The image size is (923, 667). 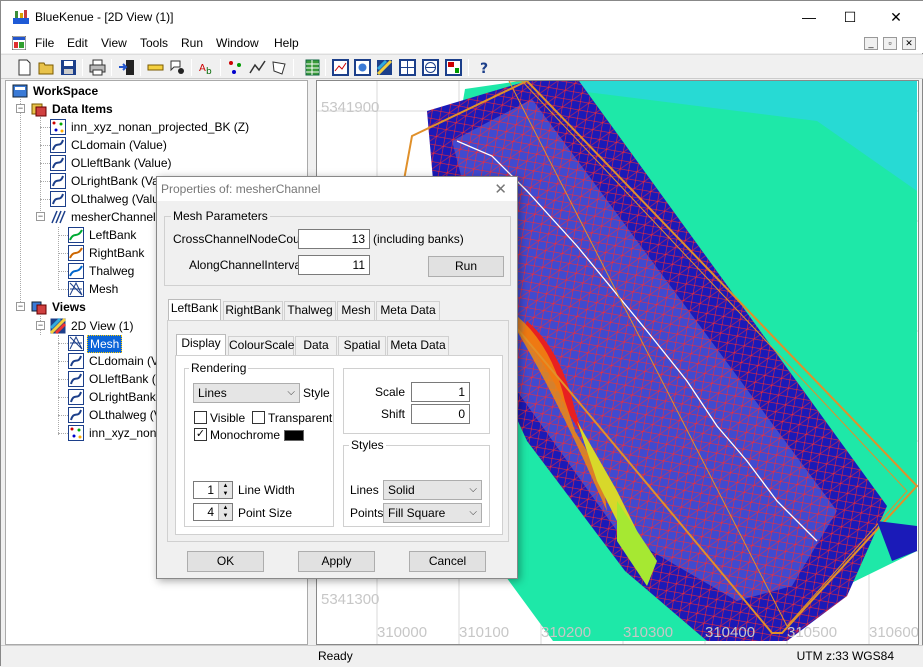 I want to click on polygon-icon, so click(x=279, y=67).